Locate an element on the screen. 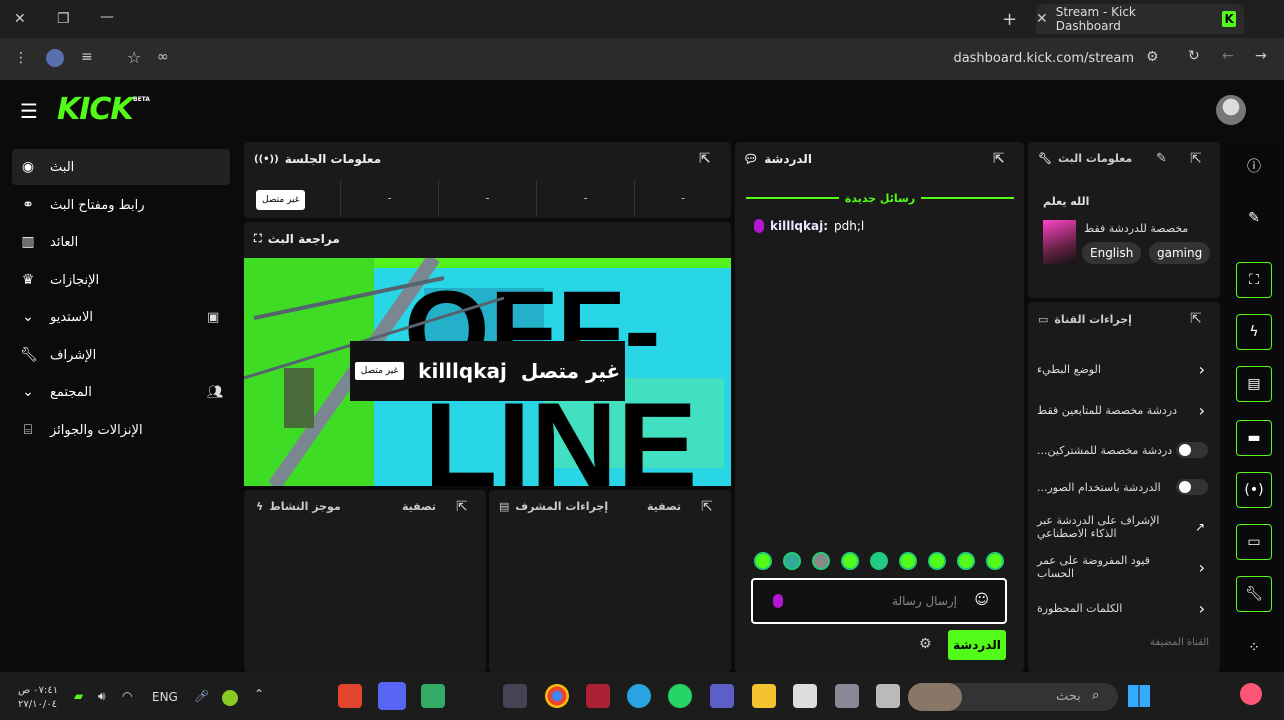 Image resolution: width=1284 pixels, height=720 pixels. followers-only-action: دردشة مخصصة للمتابعين فقط › is located at coordinates (1123, 410).